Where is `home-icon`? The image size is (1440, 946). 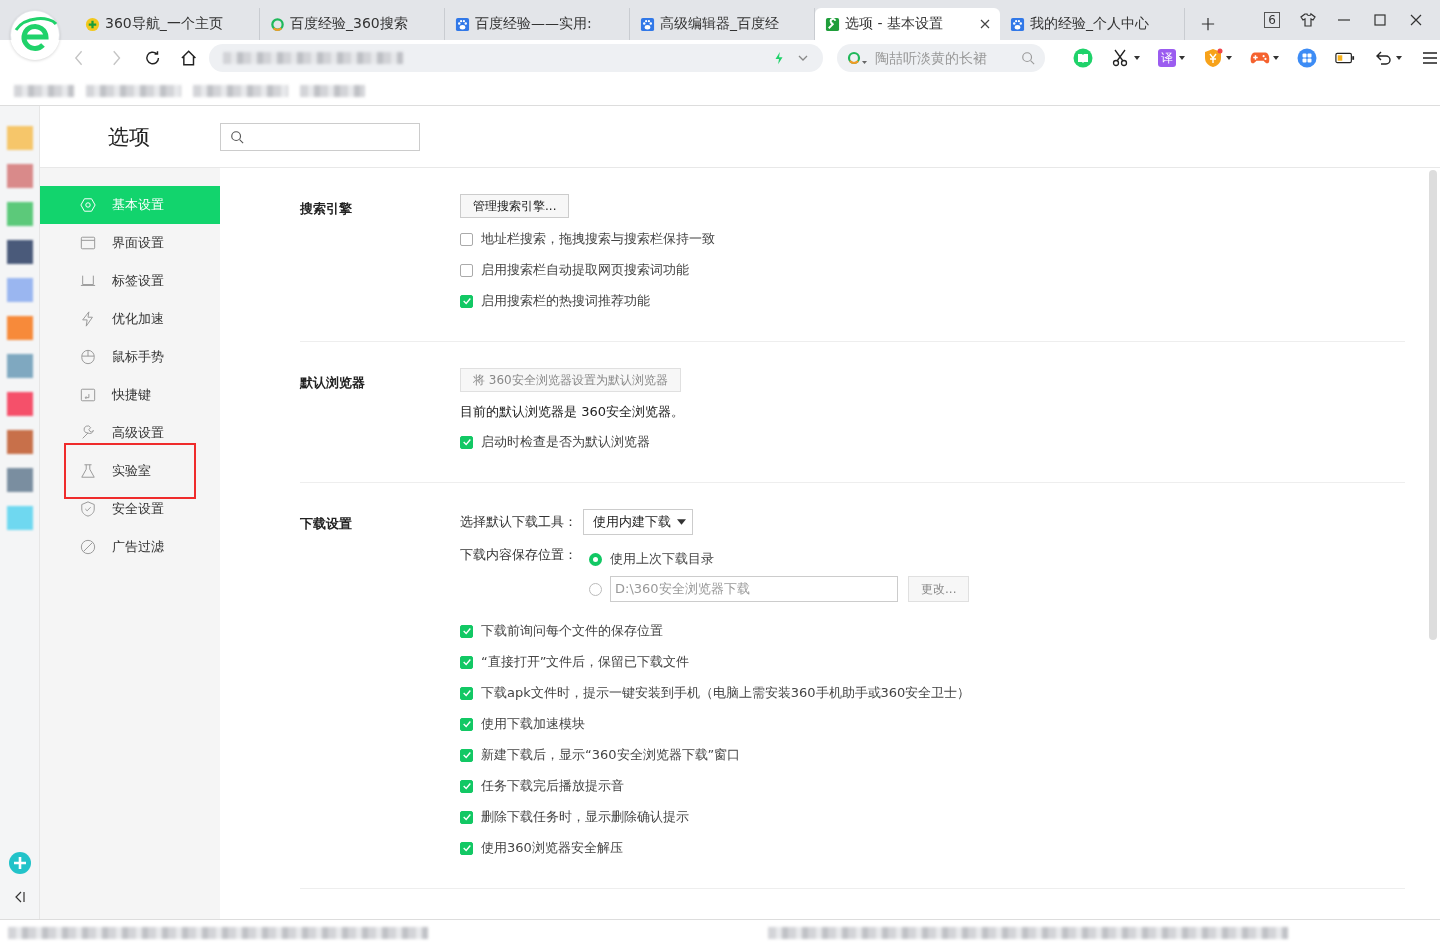
home-icon is located at coordinates (189, 58).